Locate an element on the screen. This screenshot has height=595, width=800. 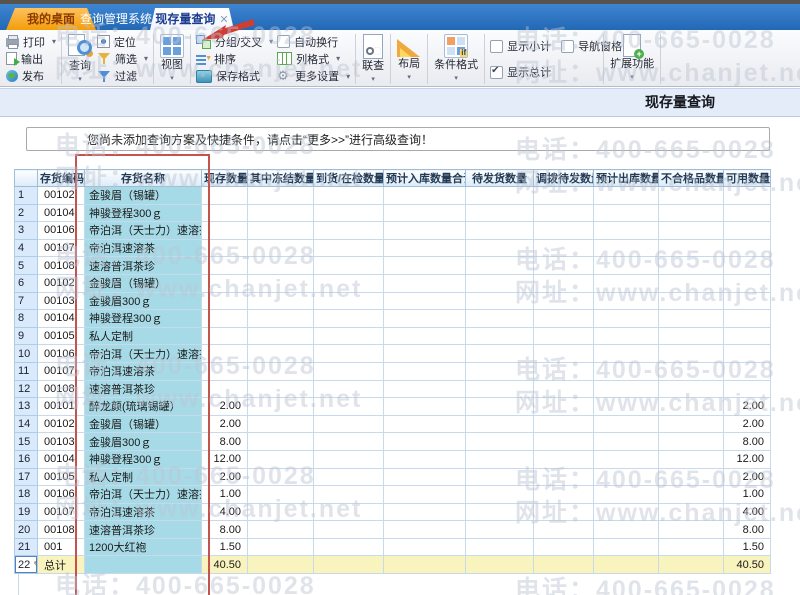
inventory-name-cell: 金骏眉300ｇ is located at coordinates (143, 441).